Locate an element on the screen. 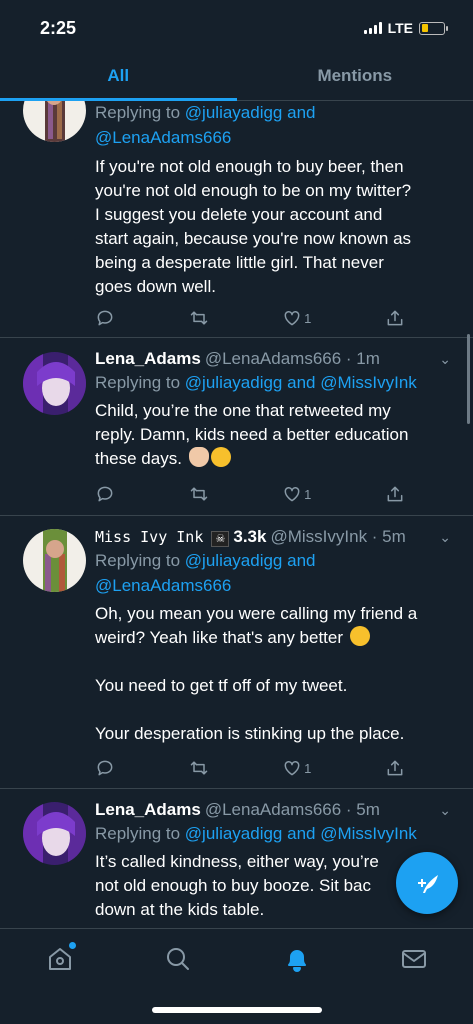  notification-tabs: All Mentions is located at coordinates (236, 76).